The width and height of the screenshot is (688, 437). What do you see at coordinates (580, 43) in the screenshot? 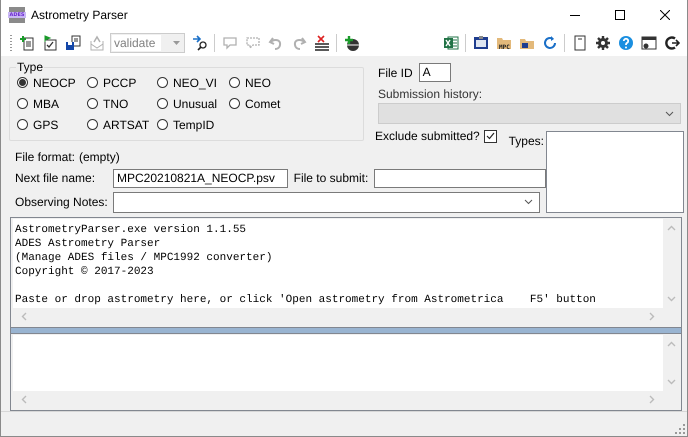
I see `document-icon` at bounding box center [580, 43].